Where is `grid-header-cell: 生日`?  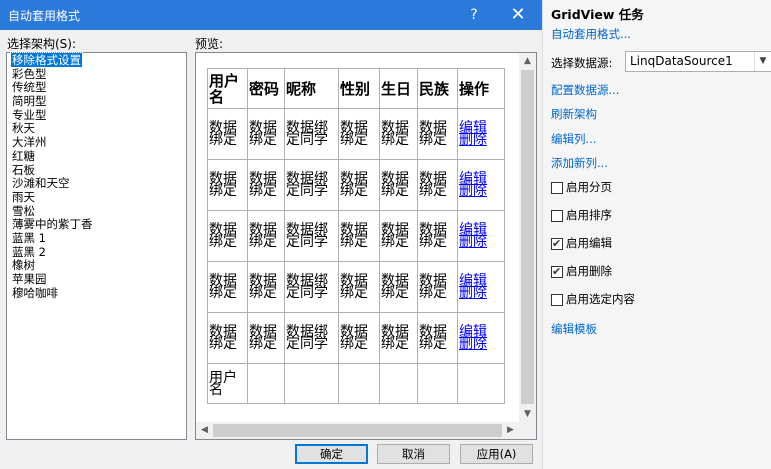
grid-header-cell: 生日 is located at coordinates (398, 88).